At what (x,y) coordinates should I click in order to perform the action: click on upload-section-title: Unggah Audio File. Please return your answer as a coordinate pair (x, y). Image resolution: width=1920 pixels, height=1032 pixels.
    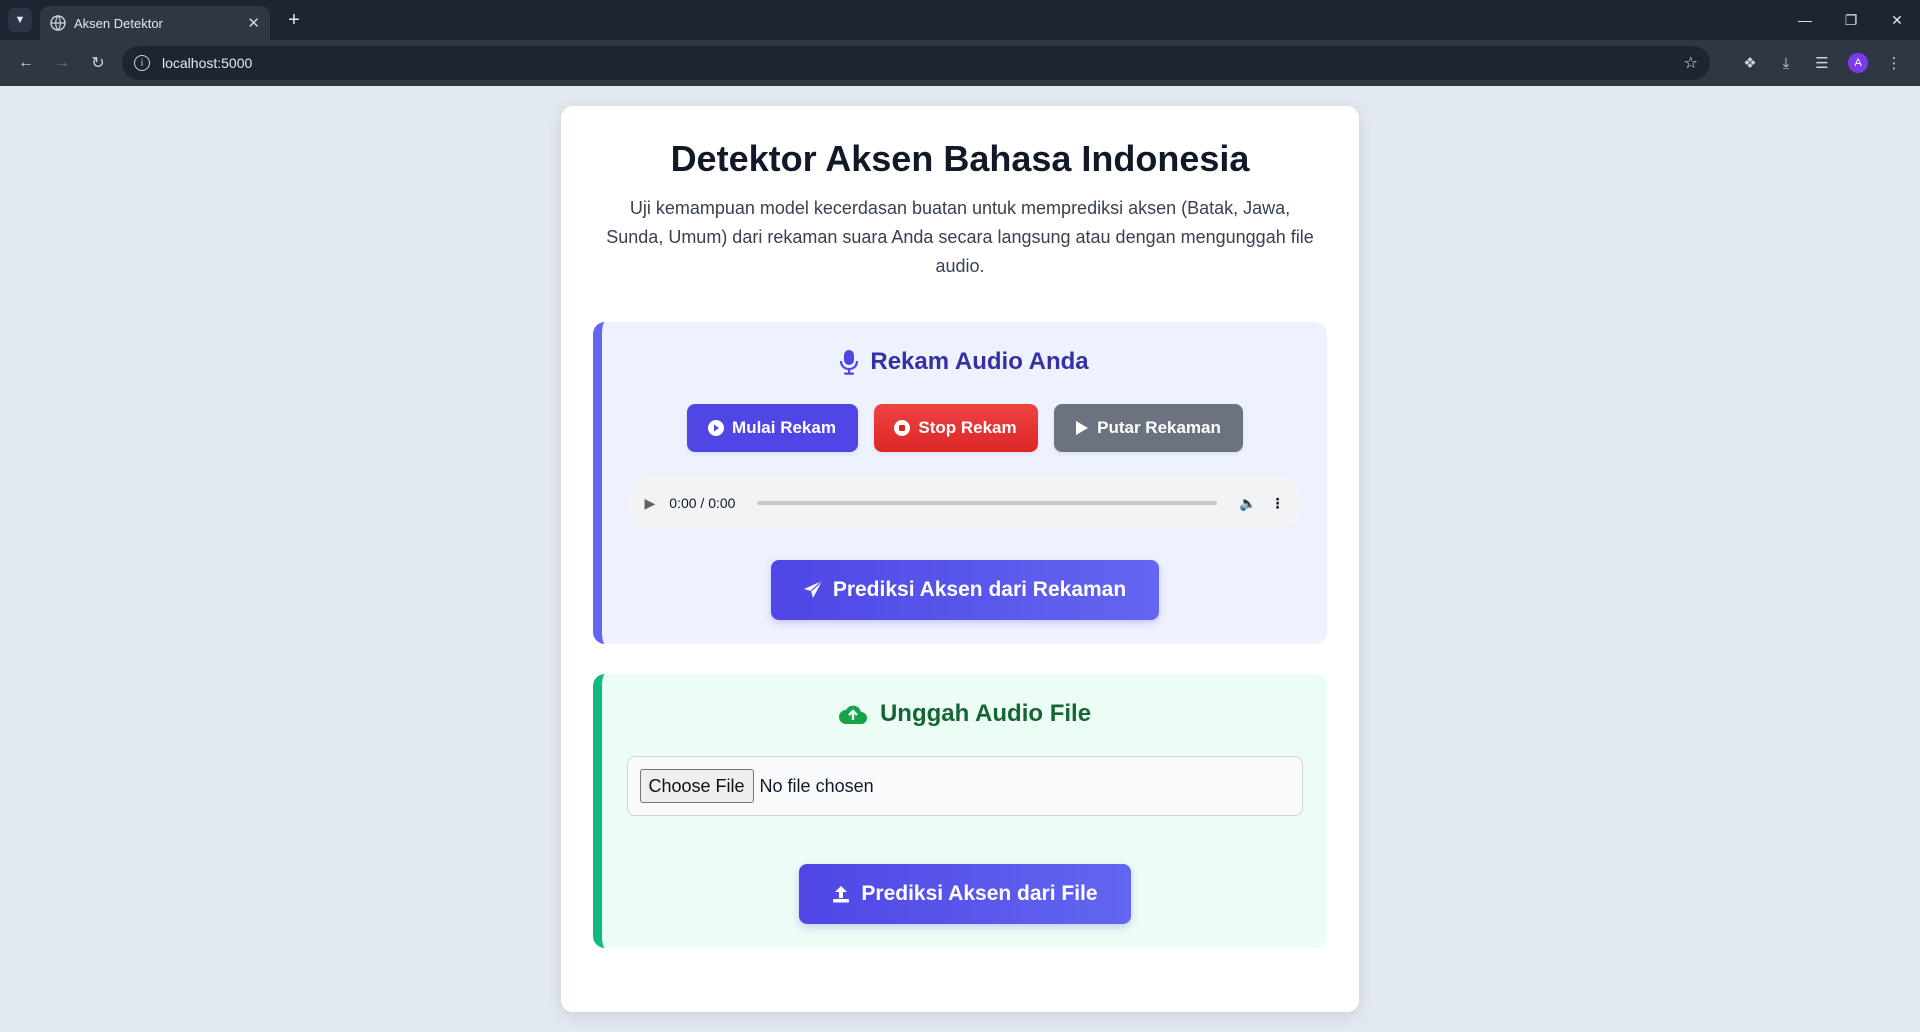
    Looking at the image, I should click on (985, 713).